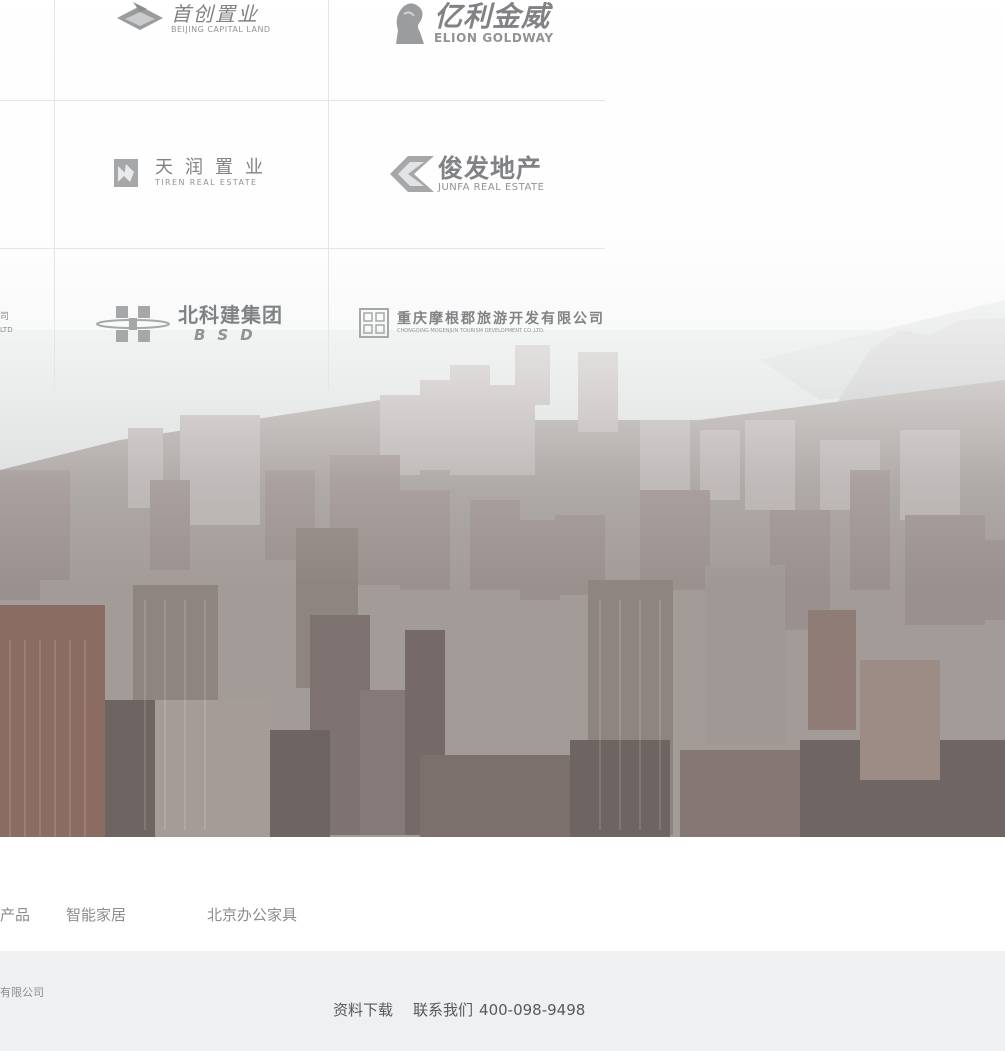 The height and width of the screenshot is (1051, 1005). Describe the element at coordinates (133, 324) in the screenshot. I see `bsd-cross-icon` at that location.